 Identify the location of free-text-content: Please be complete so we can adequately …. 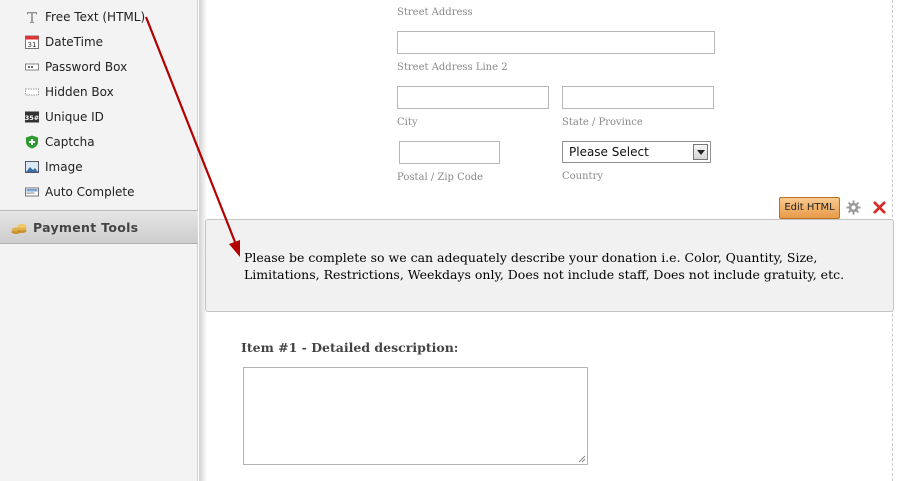
(544, 266).